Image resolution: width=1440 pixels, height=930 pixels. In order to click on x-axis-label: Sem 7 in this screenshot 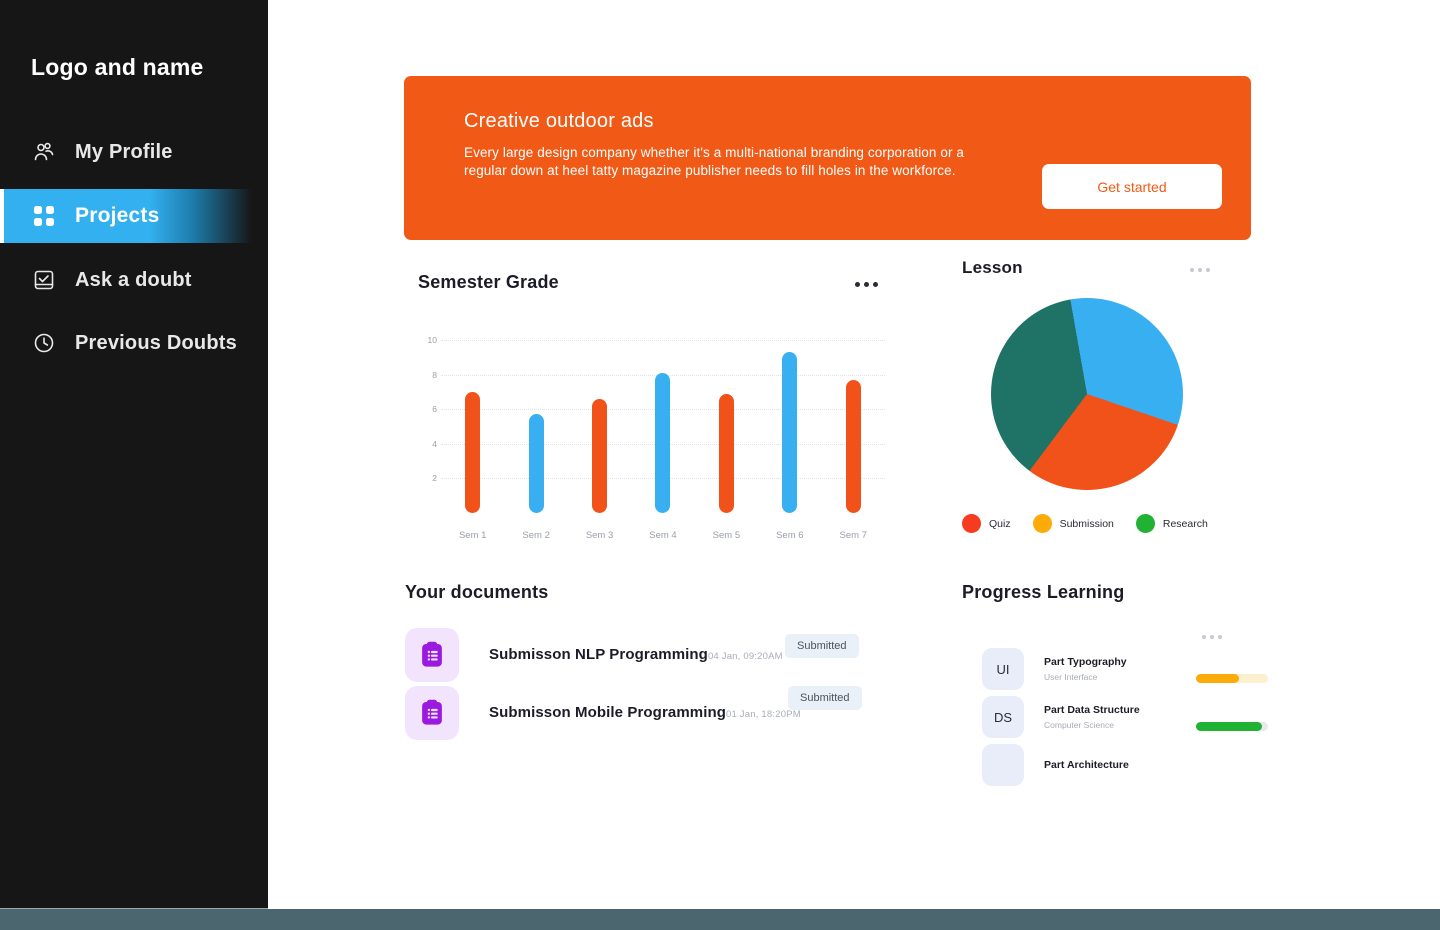, I will do `click(853, 535)`.